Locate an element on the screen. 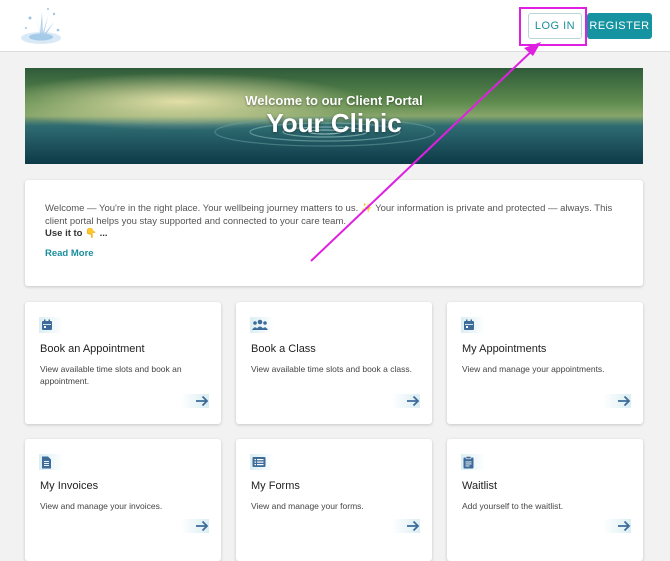  hero-title: Your Clinic is located at coordinates (334, 123).